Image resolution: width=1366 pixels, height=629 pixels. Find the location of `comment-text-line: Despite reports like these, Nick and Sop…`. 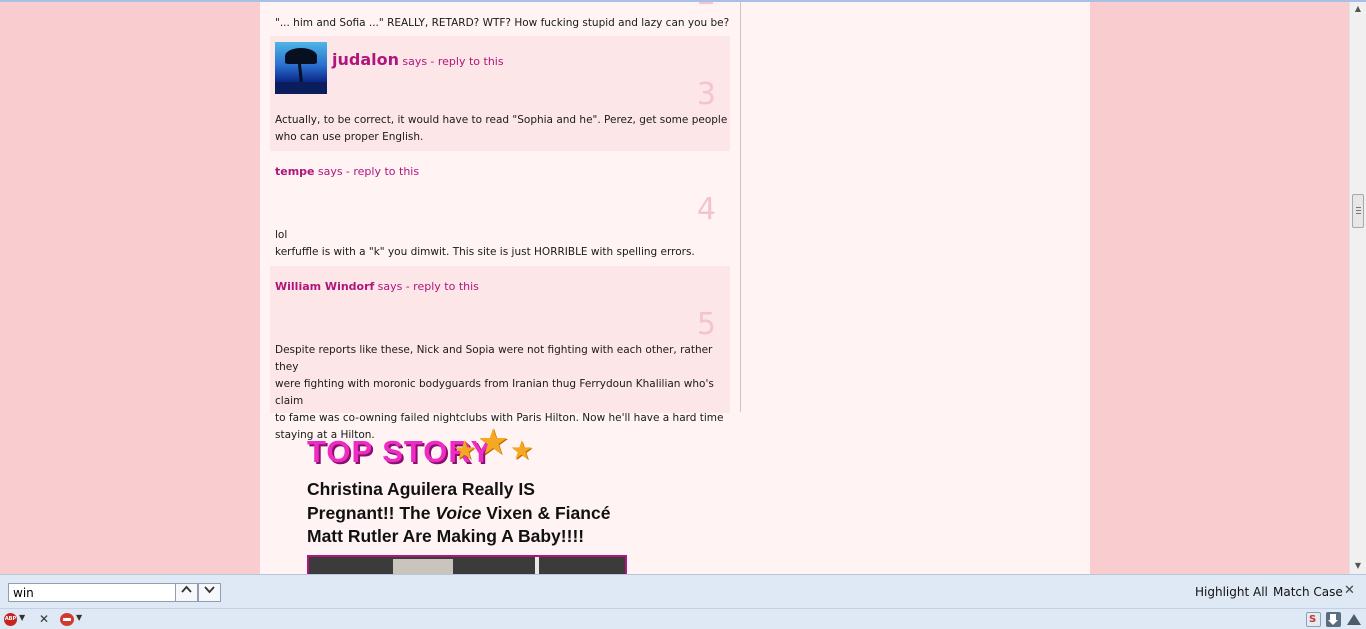

comment-text-line: Despite reports like these, Nick and Sop… is located at coordinates (494, 358).